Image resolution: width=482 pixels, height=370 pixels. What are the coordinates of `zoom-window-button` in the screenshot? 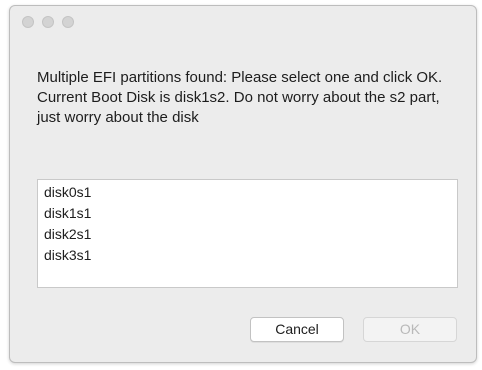 It's located at (68, 22).